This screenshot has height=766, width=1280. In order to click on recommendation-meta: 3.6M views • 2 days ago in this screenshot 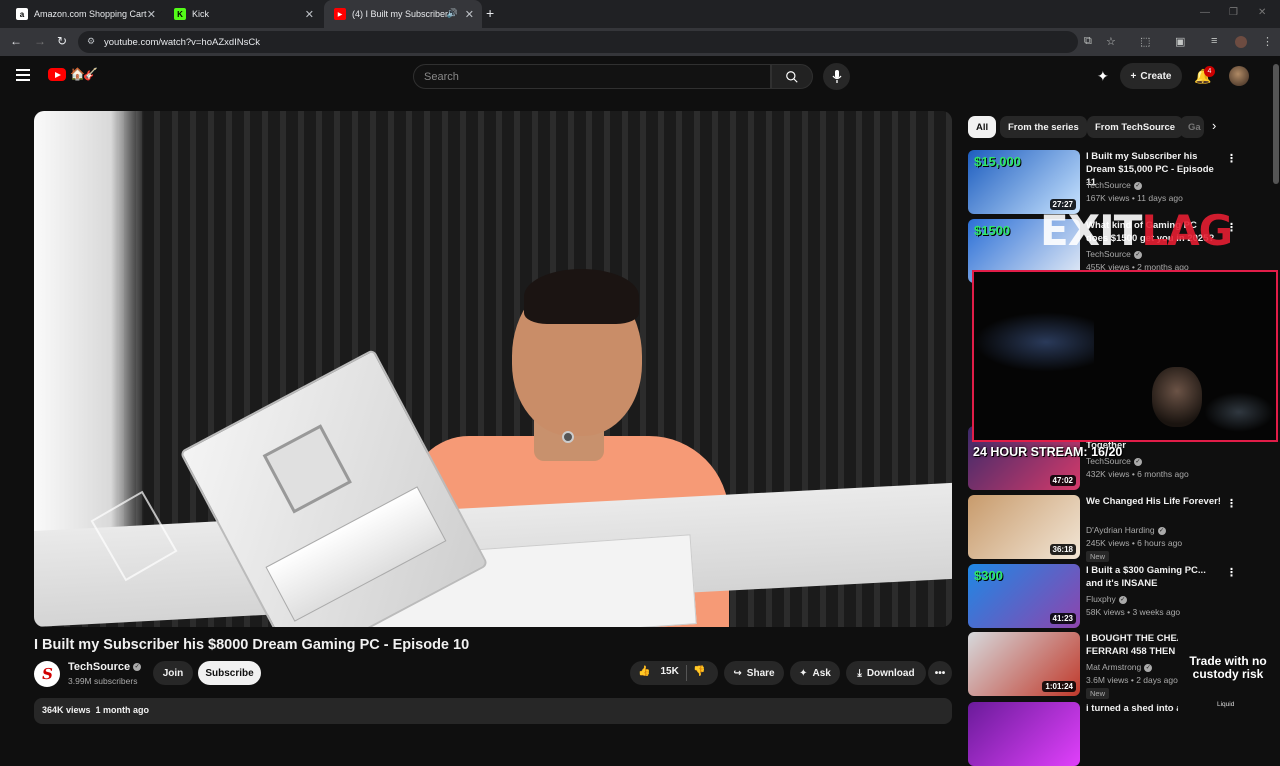, I will do `click(1132, 680)`.